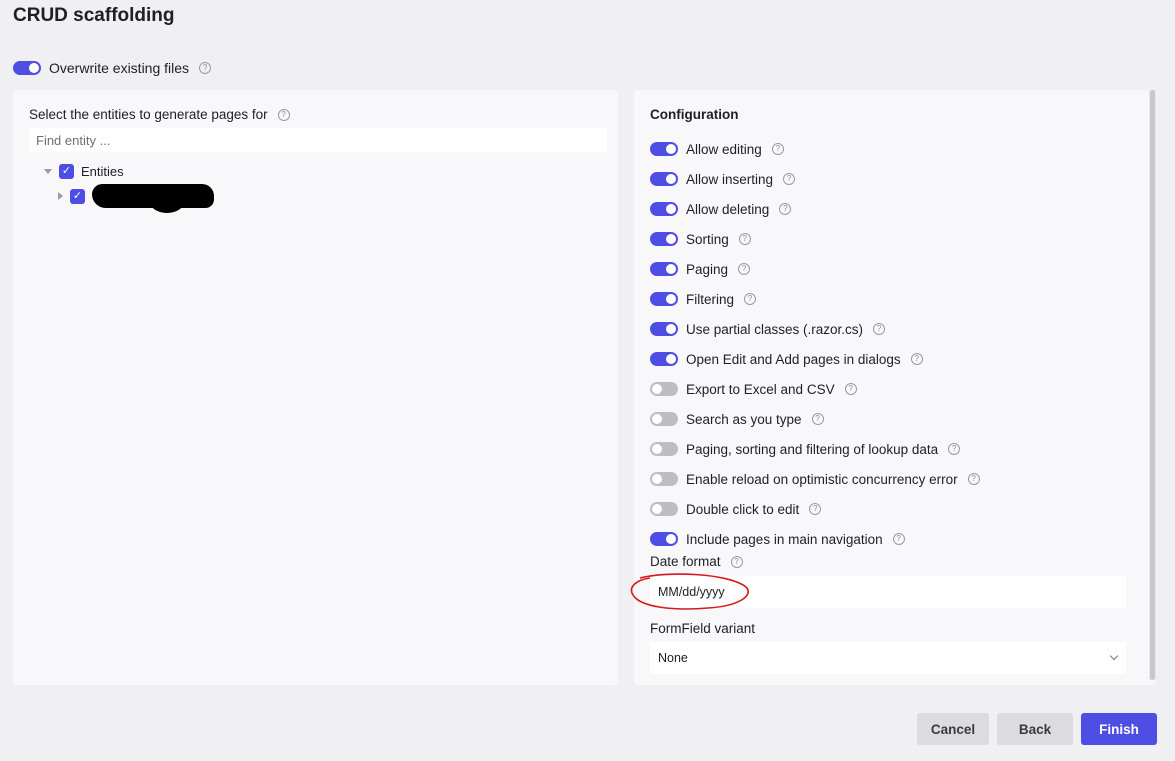  I want to click on config-option-label: Sorting, so click(707, 239).